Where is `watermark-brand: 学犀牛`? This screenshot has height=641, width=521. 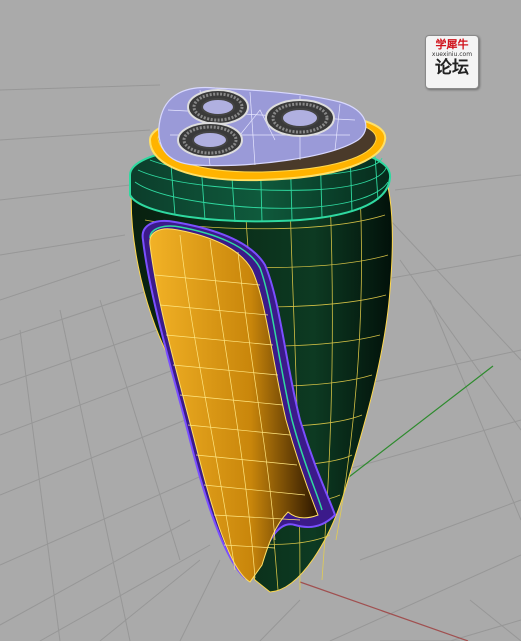 watermark-brand: 学犀牛 is located at coordinates (452, 44).